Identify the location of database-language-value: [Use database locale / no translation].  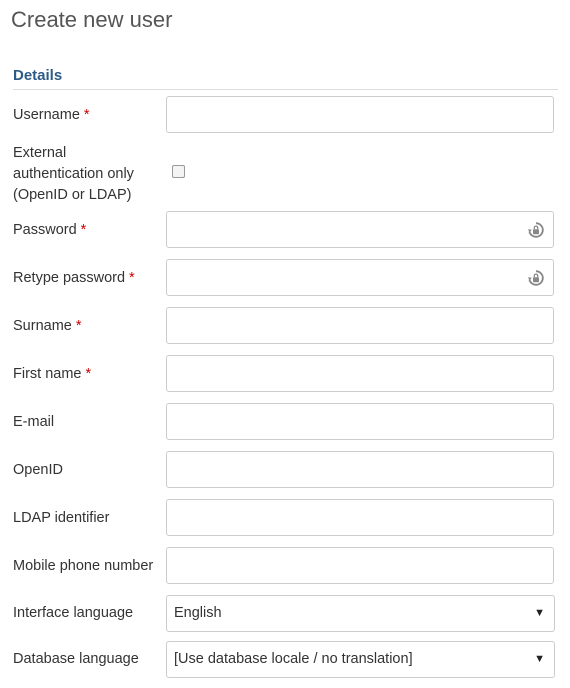
(293, 659).